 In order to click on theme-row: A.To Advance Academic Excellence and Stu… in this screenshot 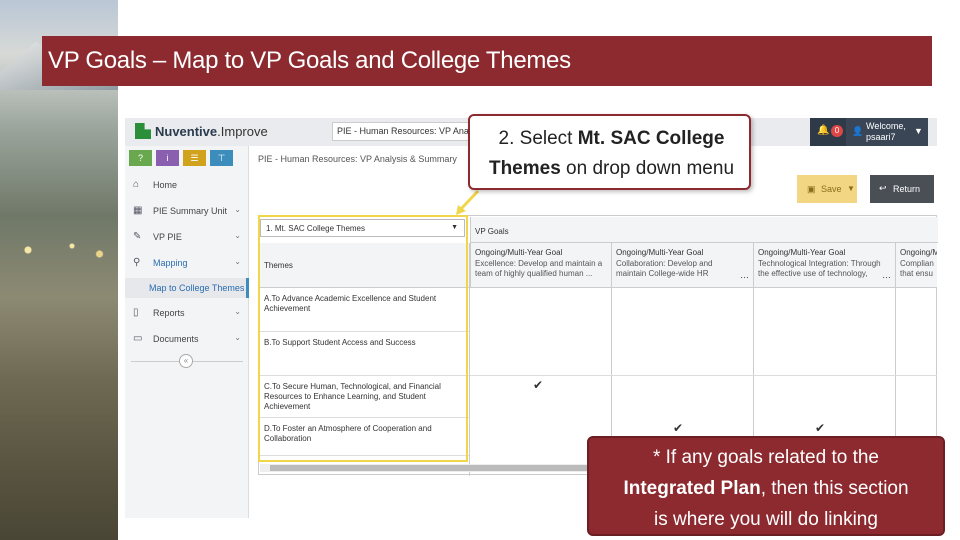, I will do `click(364, 310)`.